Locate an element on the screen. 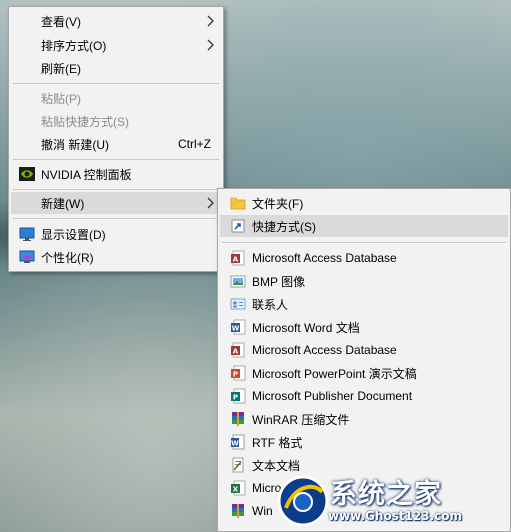  menu-item-personalize: 个性化(R) is located at coordinates (116, 257).